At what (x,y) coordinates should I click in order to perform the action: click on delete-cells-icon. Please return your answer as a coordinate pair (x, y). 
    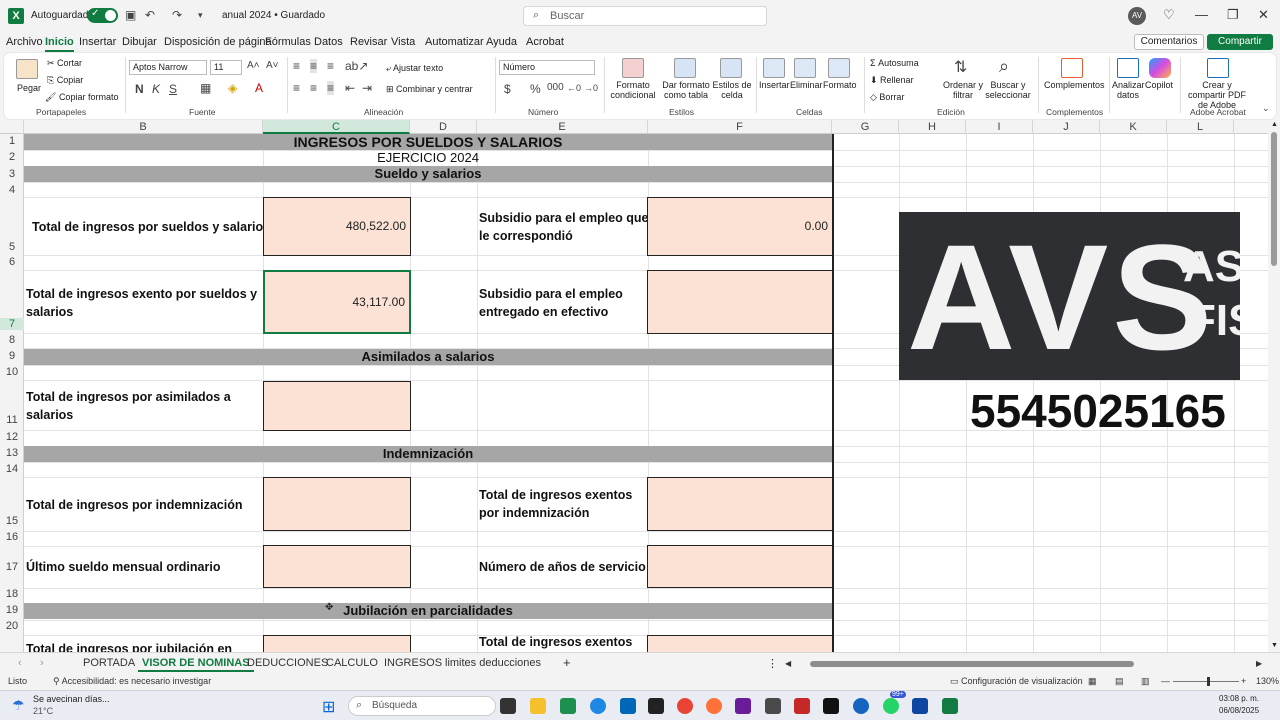
    Looking at the image, I should click on (805, 68).